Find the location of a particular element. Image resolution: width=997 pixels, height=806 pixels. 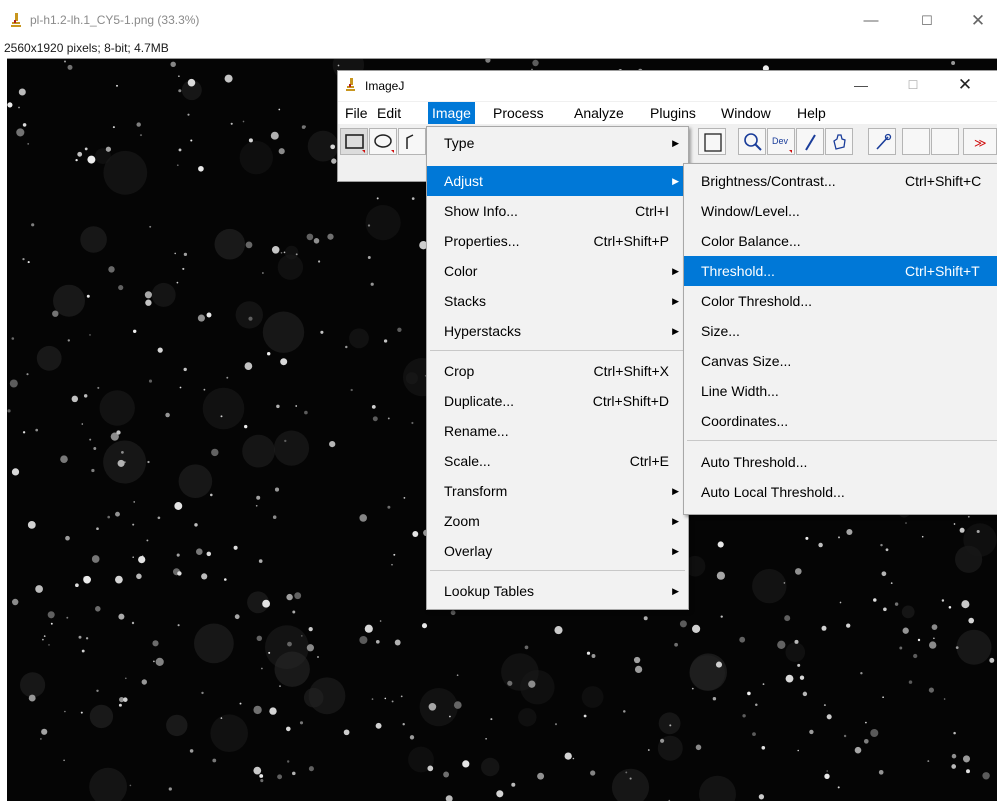

menu-item-threshold: Threshold... Ctrl+Shift+T is located at coordinates (840, 271).